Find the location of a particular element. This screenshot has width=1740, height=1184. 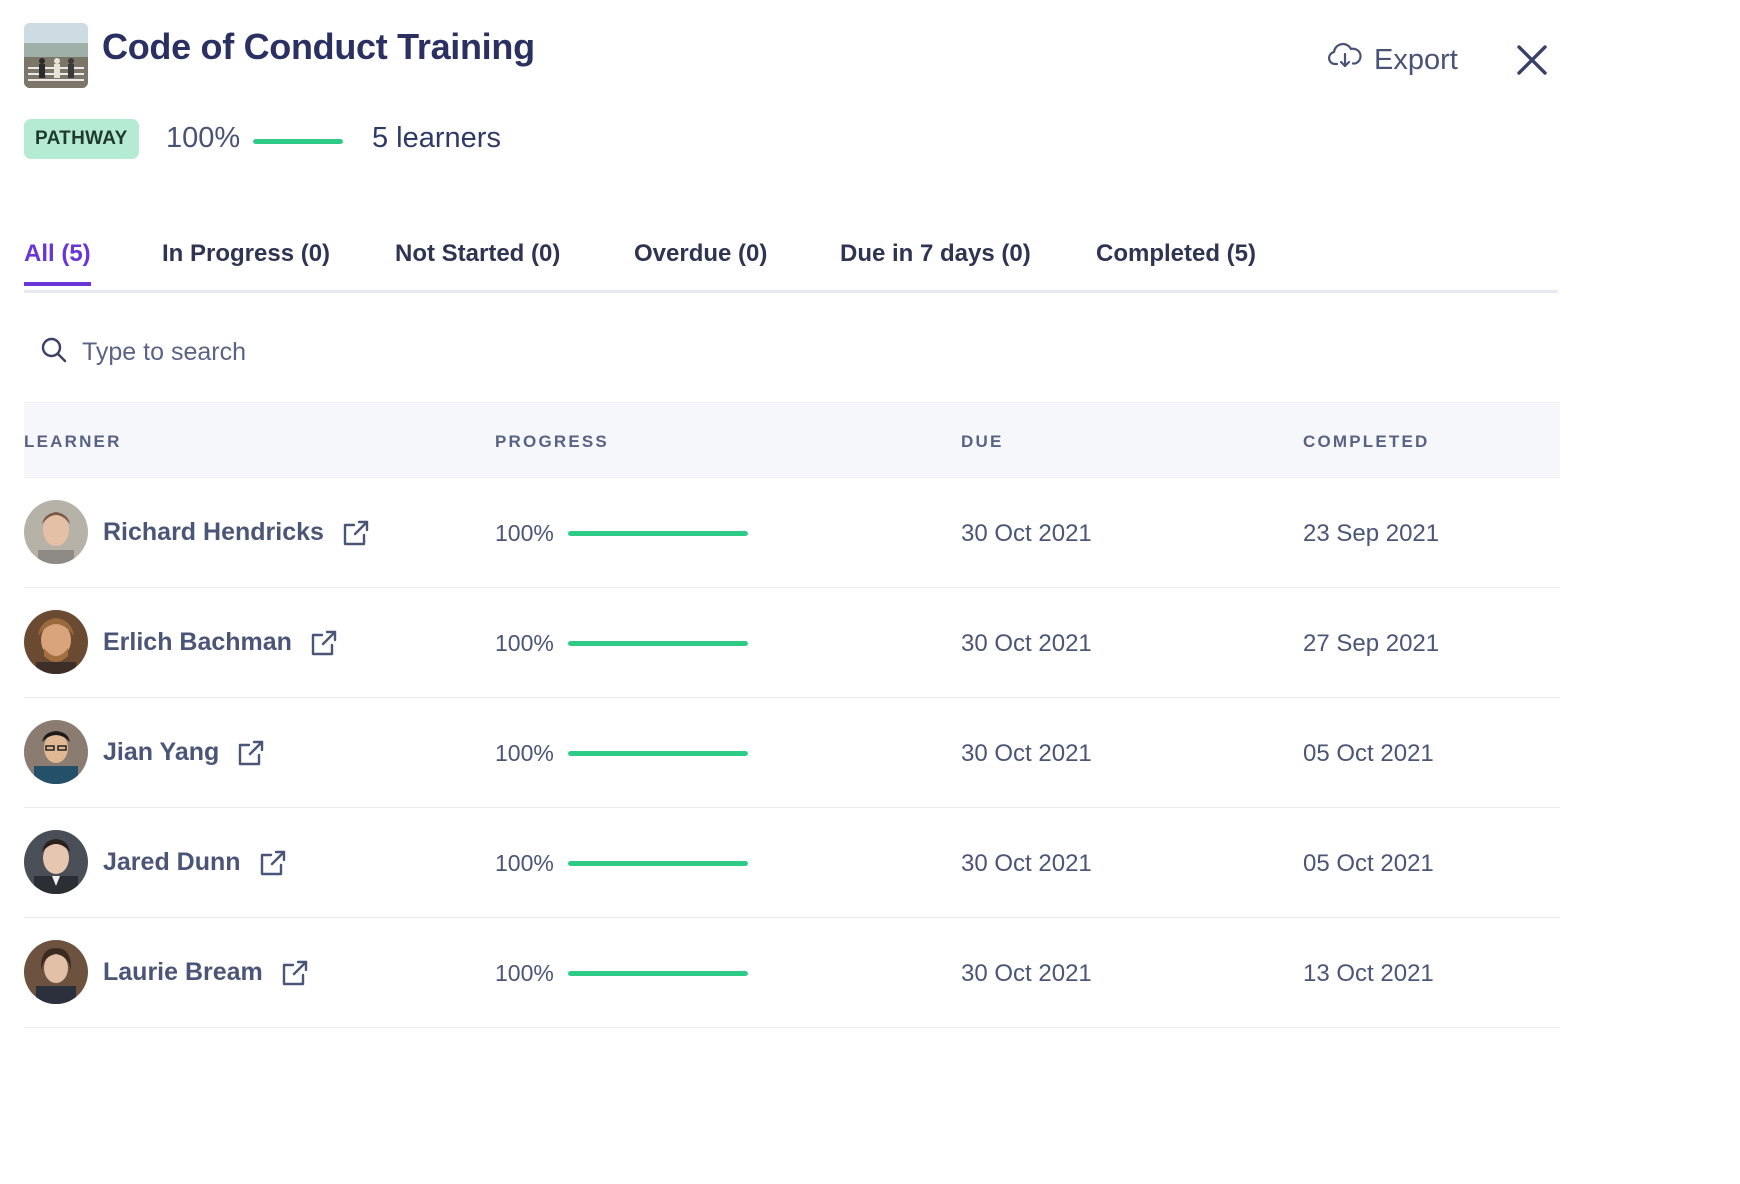

completed-date: 23 Sep 2021 is located at coordinates (1371, 533).